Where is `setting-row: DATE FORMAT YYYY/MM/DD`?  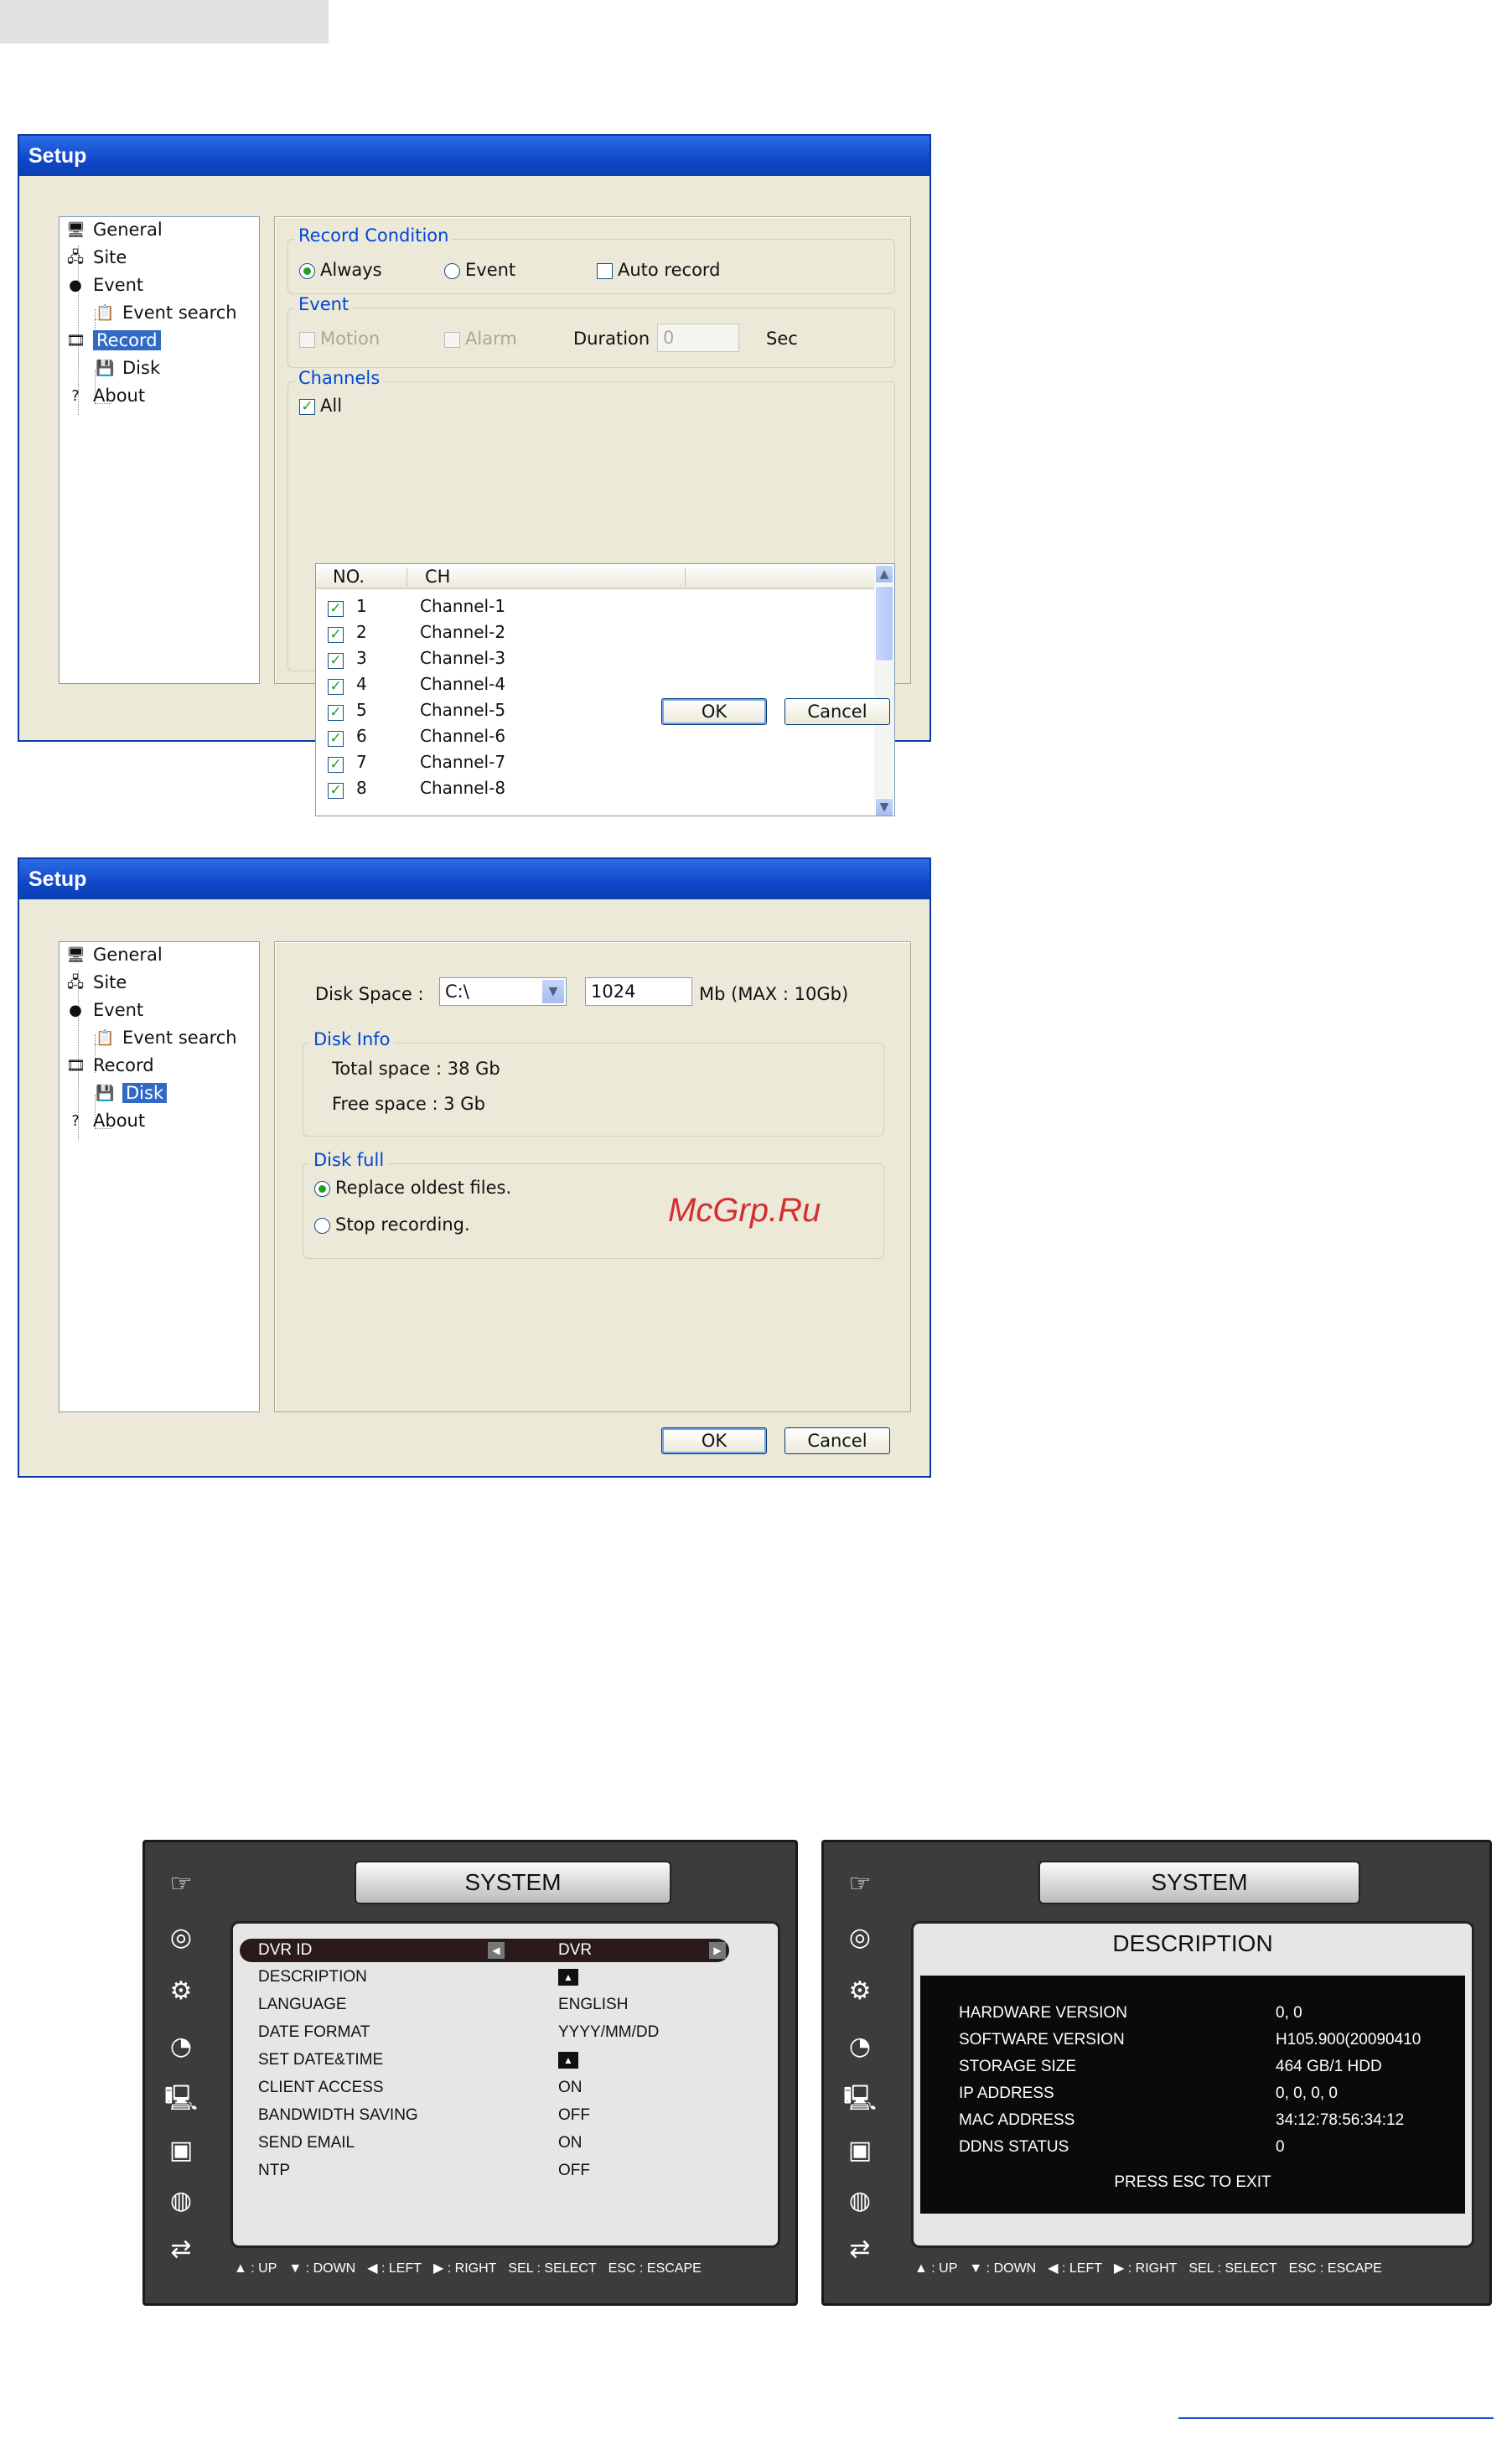
setting-row: DATE FORMAT YYYY/MM/DD is located at coordinates (493, 2032).